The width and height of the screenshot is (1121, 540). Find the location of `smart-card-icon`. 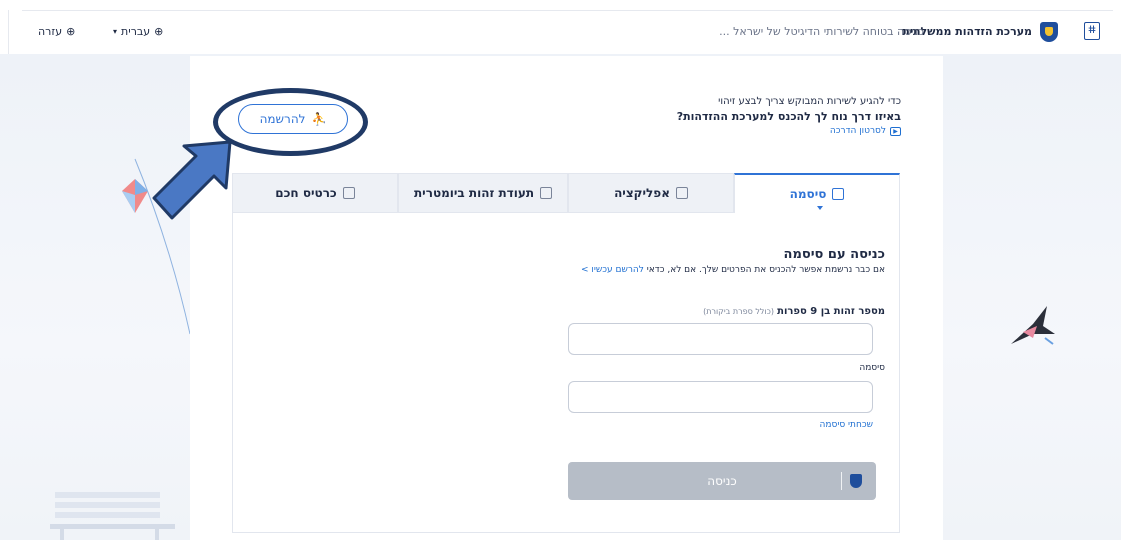

smart-card-icon is located at coordinates (348, 193).